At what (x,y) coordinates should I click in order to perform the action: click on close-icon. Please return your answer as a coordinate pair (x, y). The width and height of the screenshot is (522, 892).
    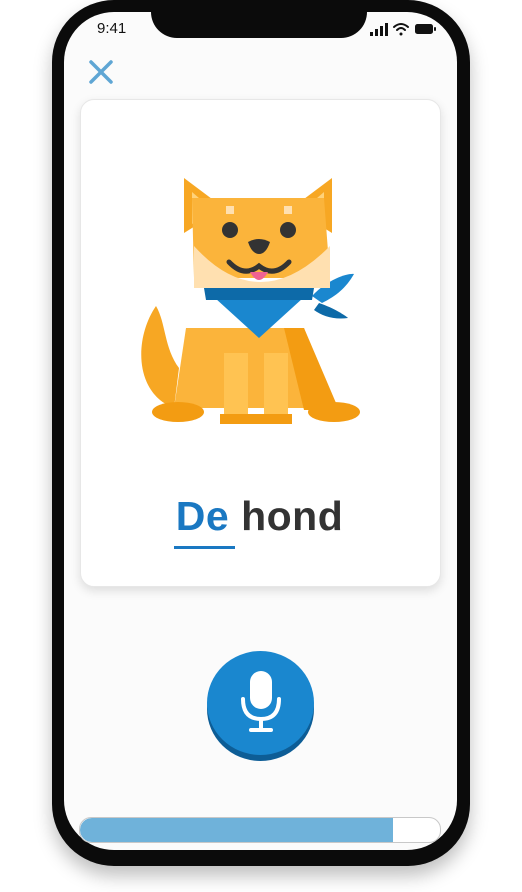
    Looking at the image, I should click on (101, 72).